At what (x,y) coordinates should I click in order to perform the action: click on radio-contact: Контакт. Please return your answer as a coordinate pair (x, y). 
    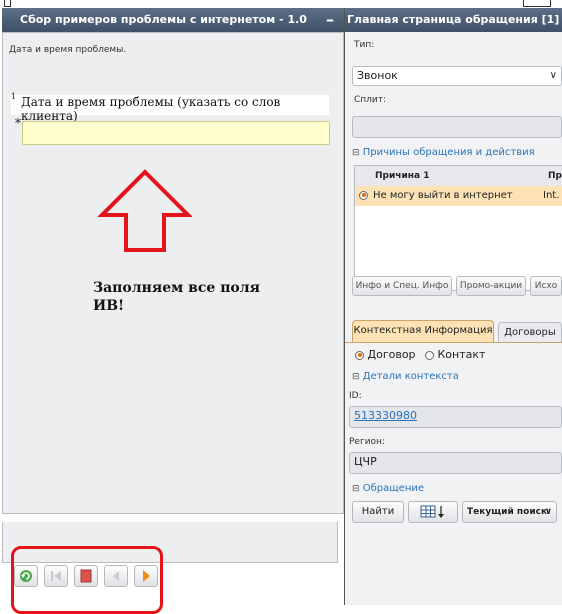
    Looking at the image, I should click on (455, 354).